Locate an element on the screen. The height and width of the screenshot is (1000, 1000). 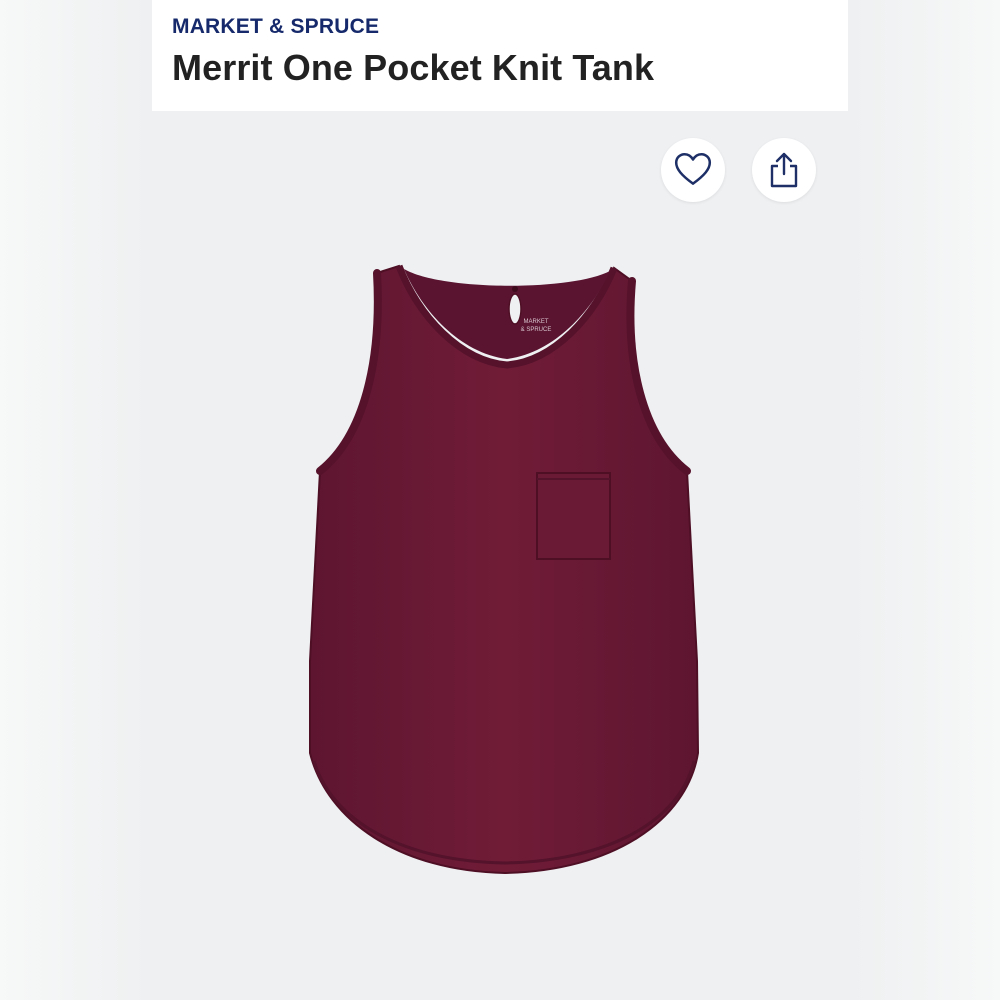
share-button is located at coordinates (784, 170).